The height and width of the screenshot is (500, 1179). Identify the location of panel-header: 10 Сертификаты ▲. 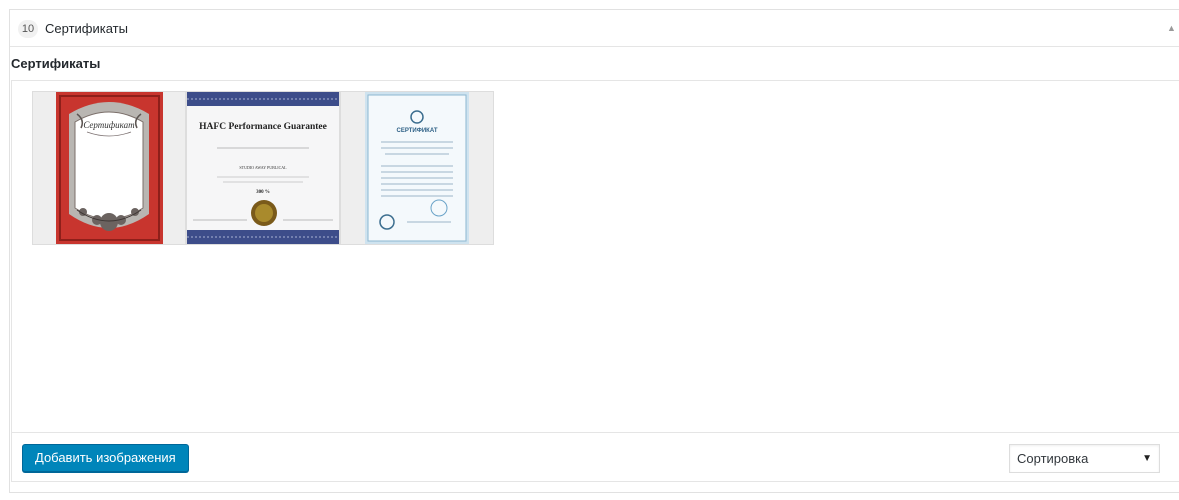
(594, 28).